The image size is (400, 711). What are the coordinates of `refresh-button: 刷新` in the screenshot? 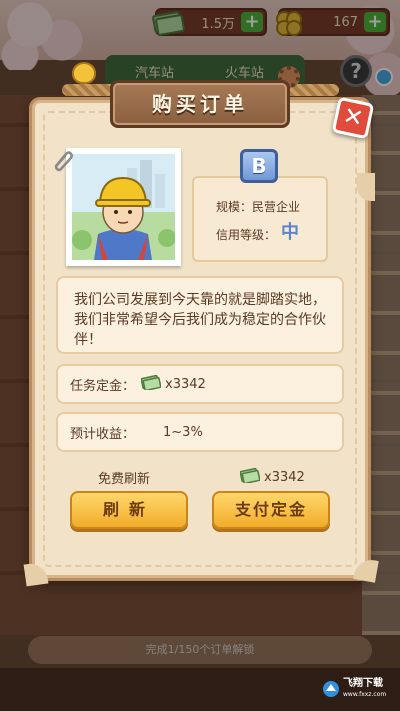 It's located at (129, 510).